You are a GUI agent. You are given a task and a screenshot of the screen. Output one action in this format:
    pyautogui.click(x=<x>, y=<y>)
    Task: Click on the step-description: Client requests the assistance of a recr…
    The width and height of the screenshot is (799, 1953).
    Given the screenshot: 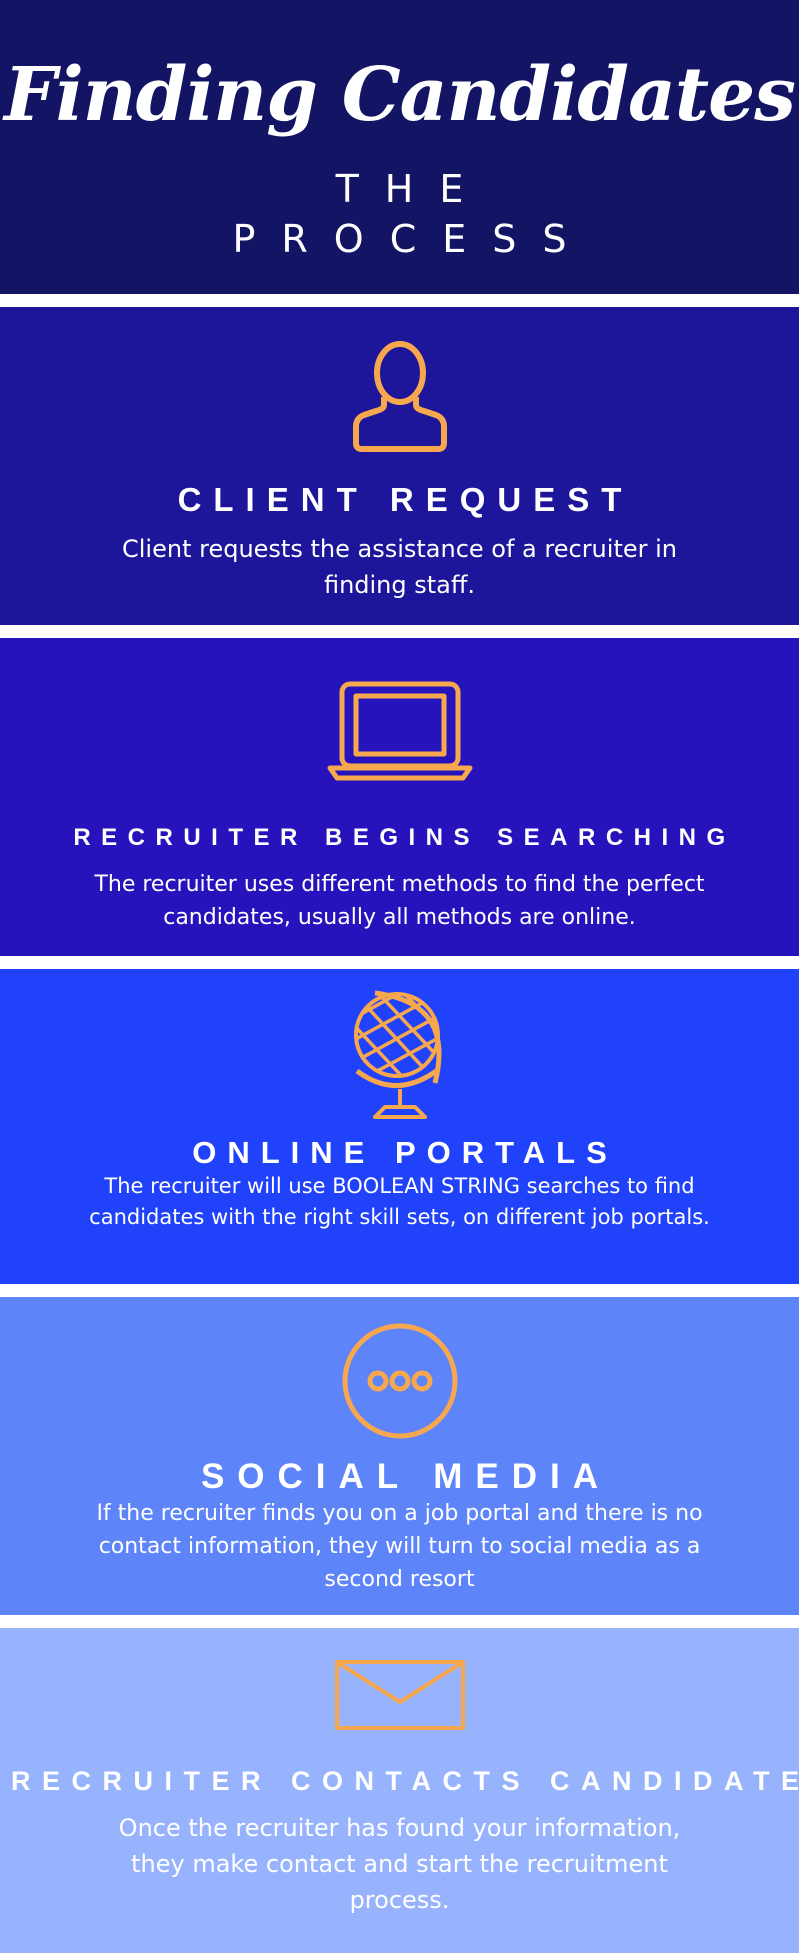 What is the action you would take?
    pyautogui.click(x=399, y=567)
    